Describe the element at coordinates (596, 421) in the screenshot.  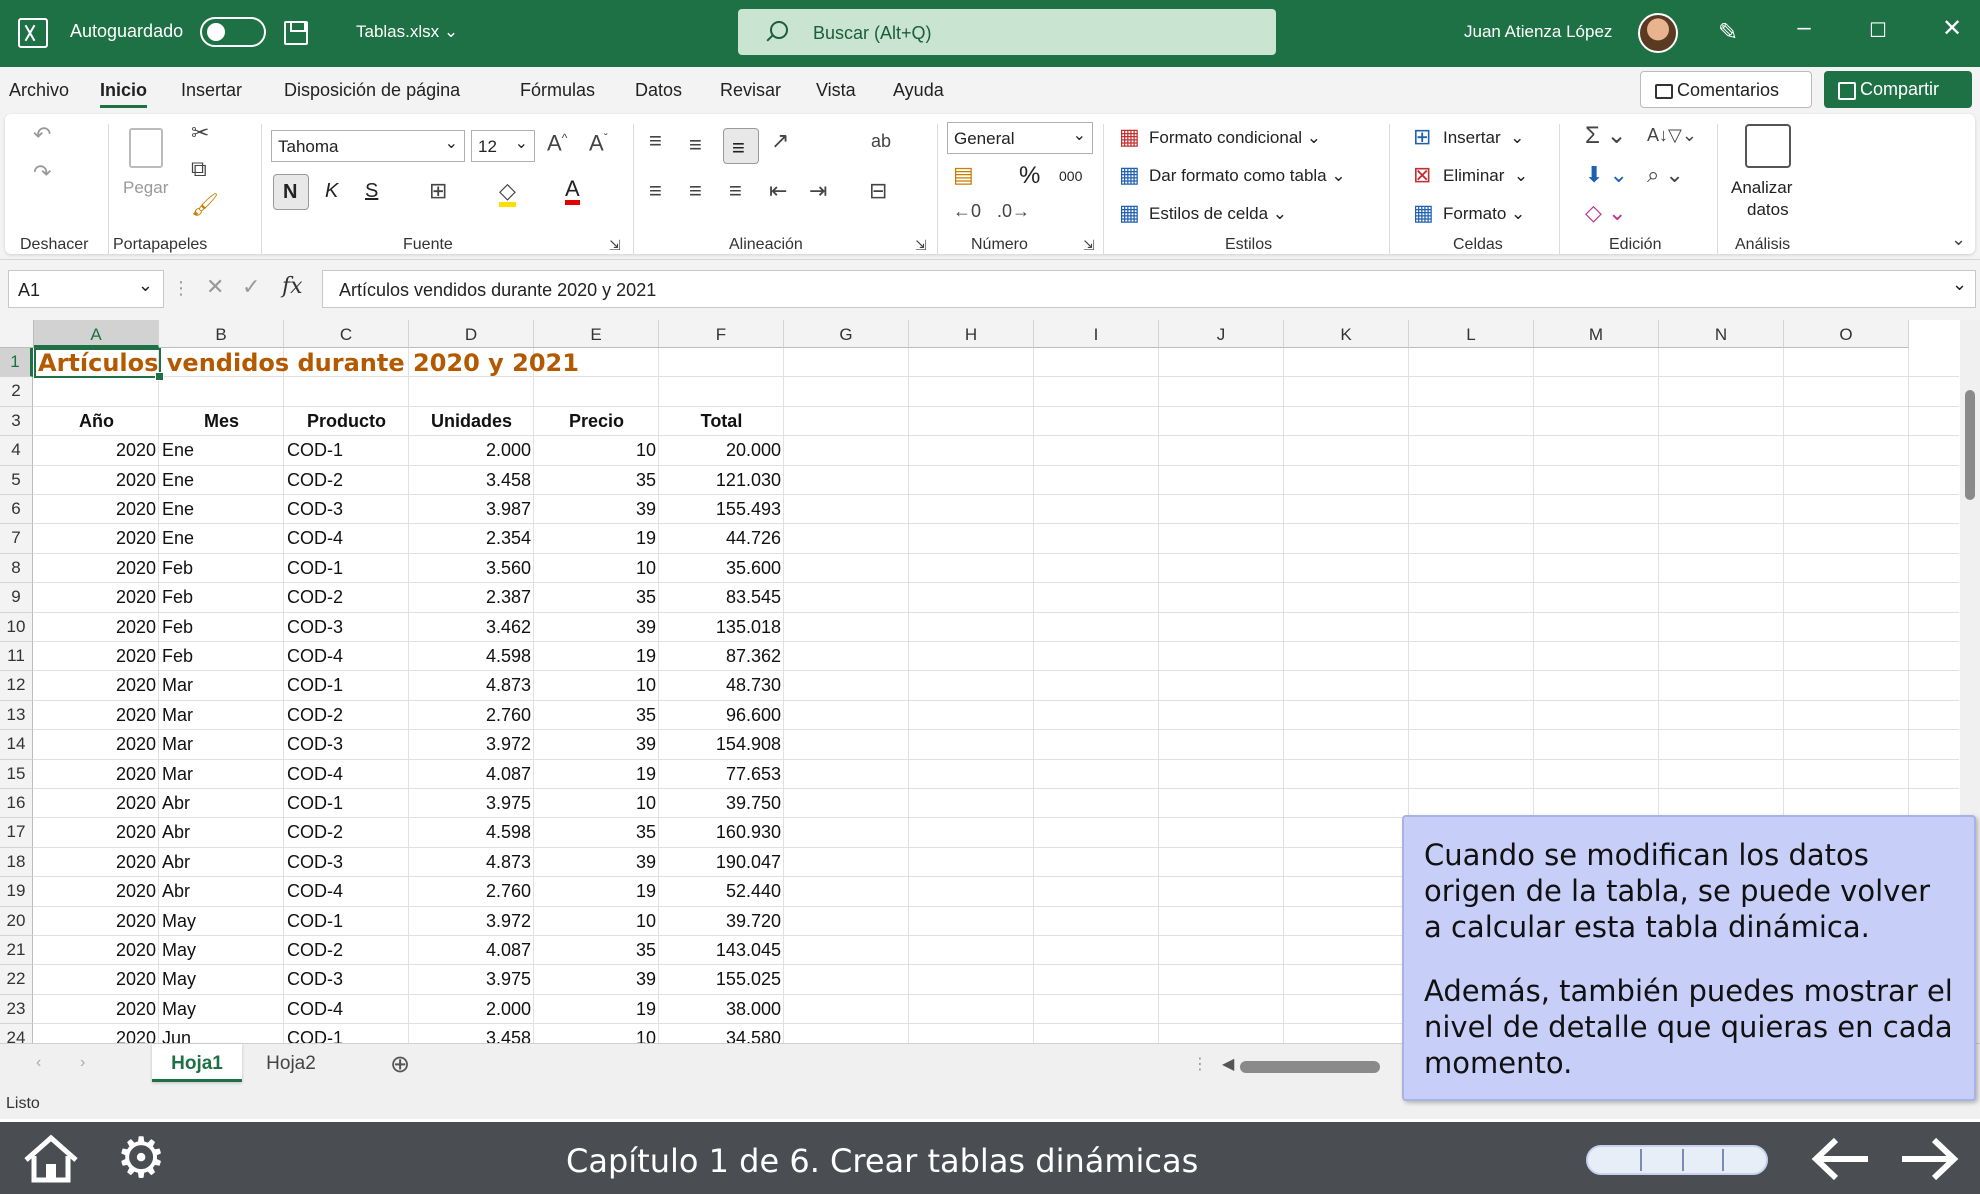
I see `header-cell: Precio` at that location.